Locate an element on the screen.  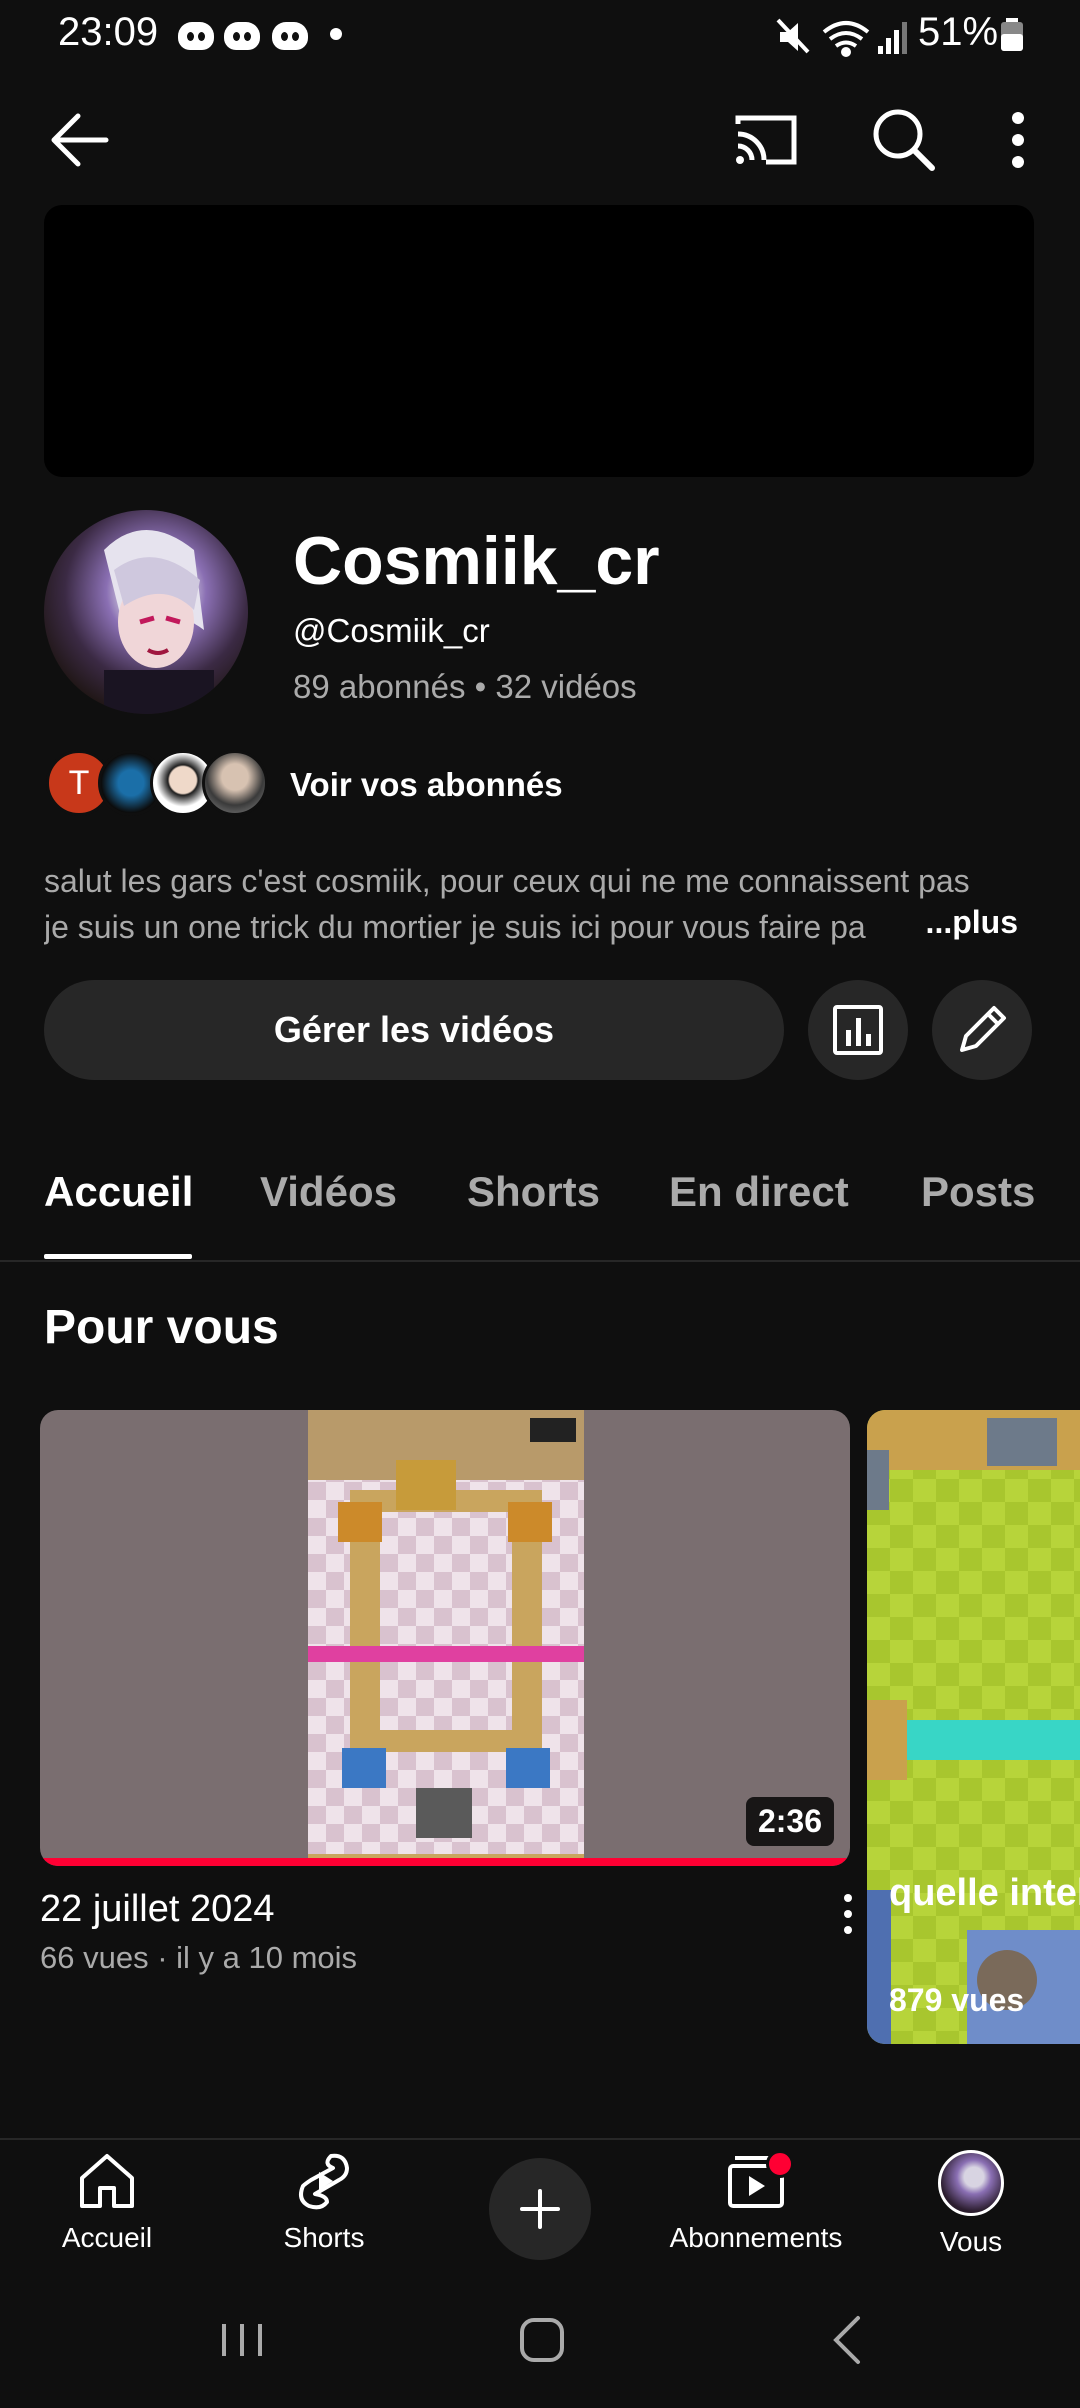
recent-apps-icon is located at coordinates (242, 2340).